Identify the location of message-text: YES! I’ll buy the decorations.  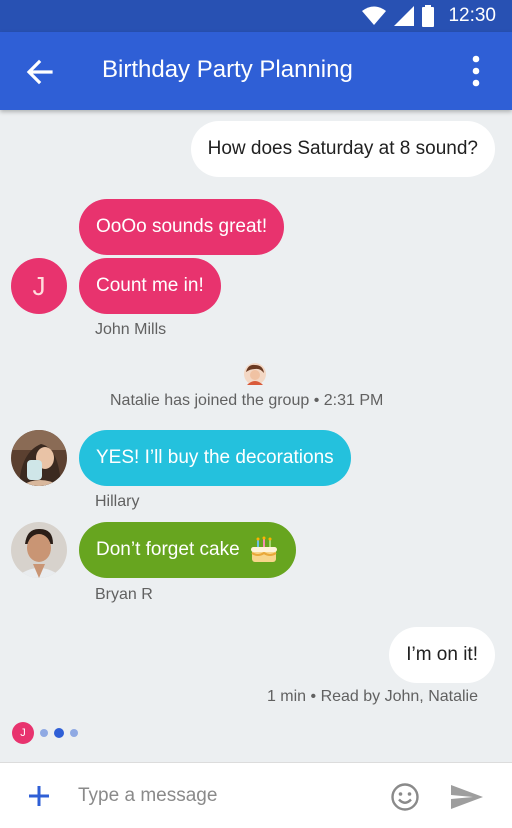
(215, 457).